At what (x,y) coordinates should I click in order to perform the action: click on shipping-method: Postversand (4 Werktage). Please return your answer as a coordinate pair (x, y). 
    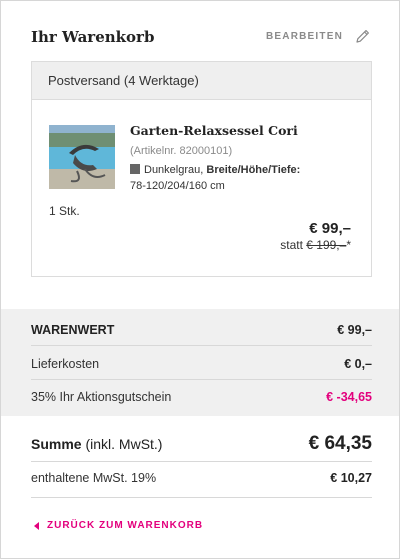
    Looking at the image, I should click on (201, 81).